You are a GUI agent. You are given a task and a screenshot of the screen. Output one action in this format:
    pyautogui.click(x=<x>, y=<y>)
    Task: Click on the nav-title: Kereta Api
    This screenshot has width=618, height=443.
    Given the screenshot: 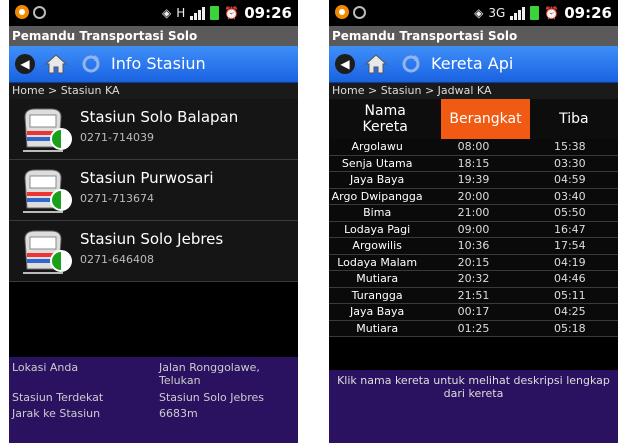 What is the action you would take?
    pyautogui.click(x=472, y=63)
    